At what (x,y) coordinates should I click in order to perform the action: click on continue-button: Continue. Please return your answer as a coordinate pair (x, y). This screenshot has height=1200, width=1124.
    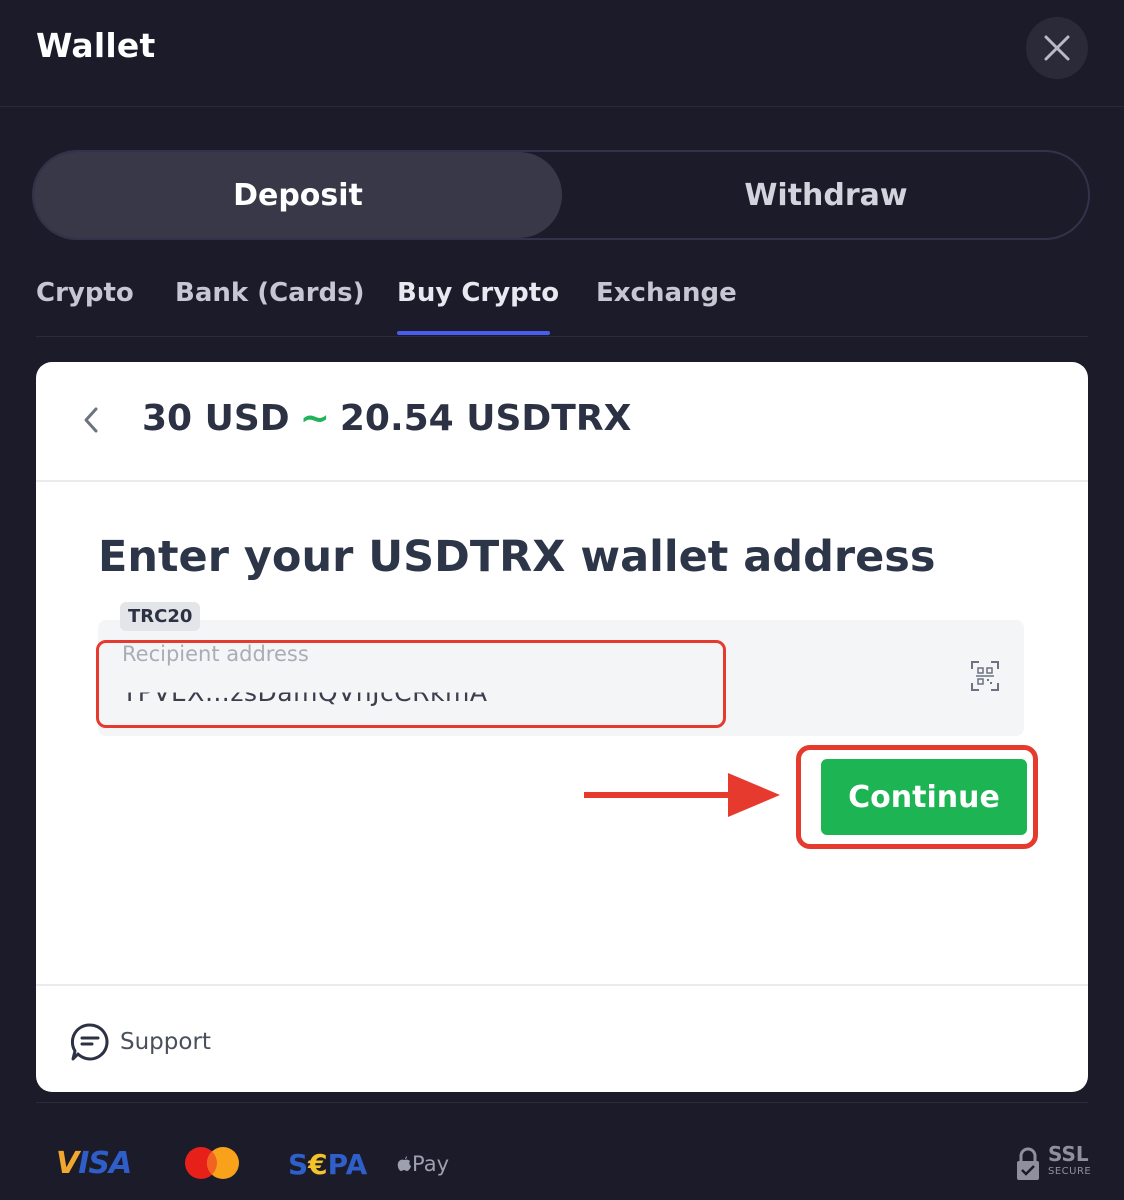
    Looking at the image, I should click on (924, 797).